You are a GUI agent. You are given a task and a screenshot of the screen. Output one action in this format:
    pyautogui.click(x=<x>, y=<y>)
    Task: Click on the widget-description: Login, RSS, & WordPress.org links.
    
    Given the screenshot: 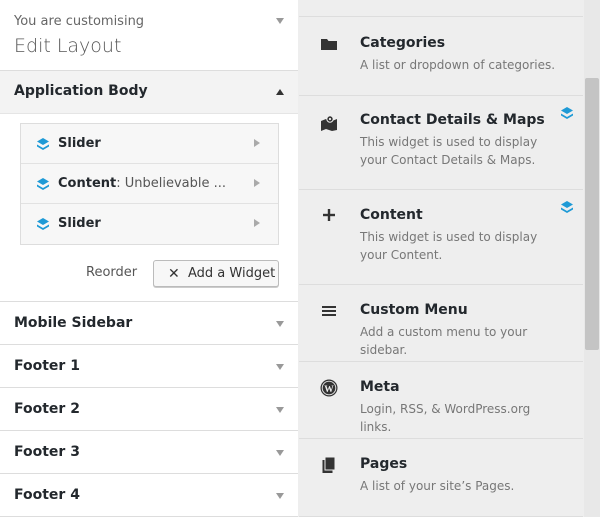 What is the action you would take?
    pyautogui.click(x=445, y=418)
    